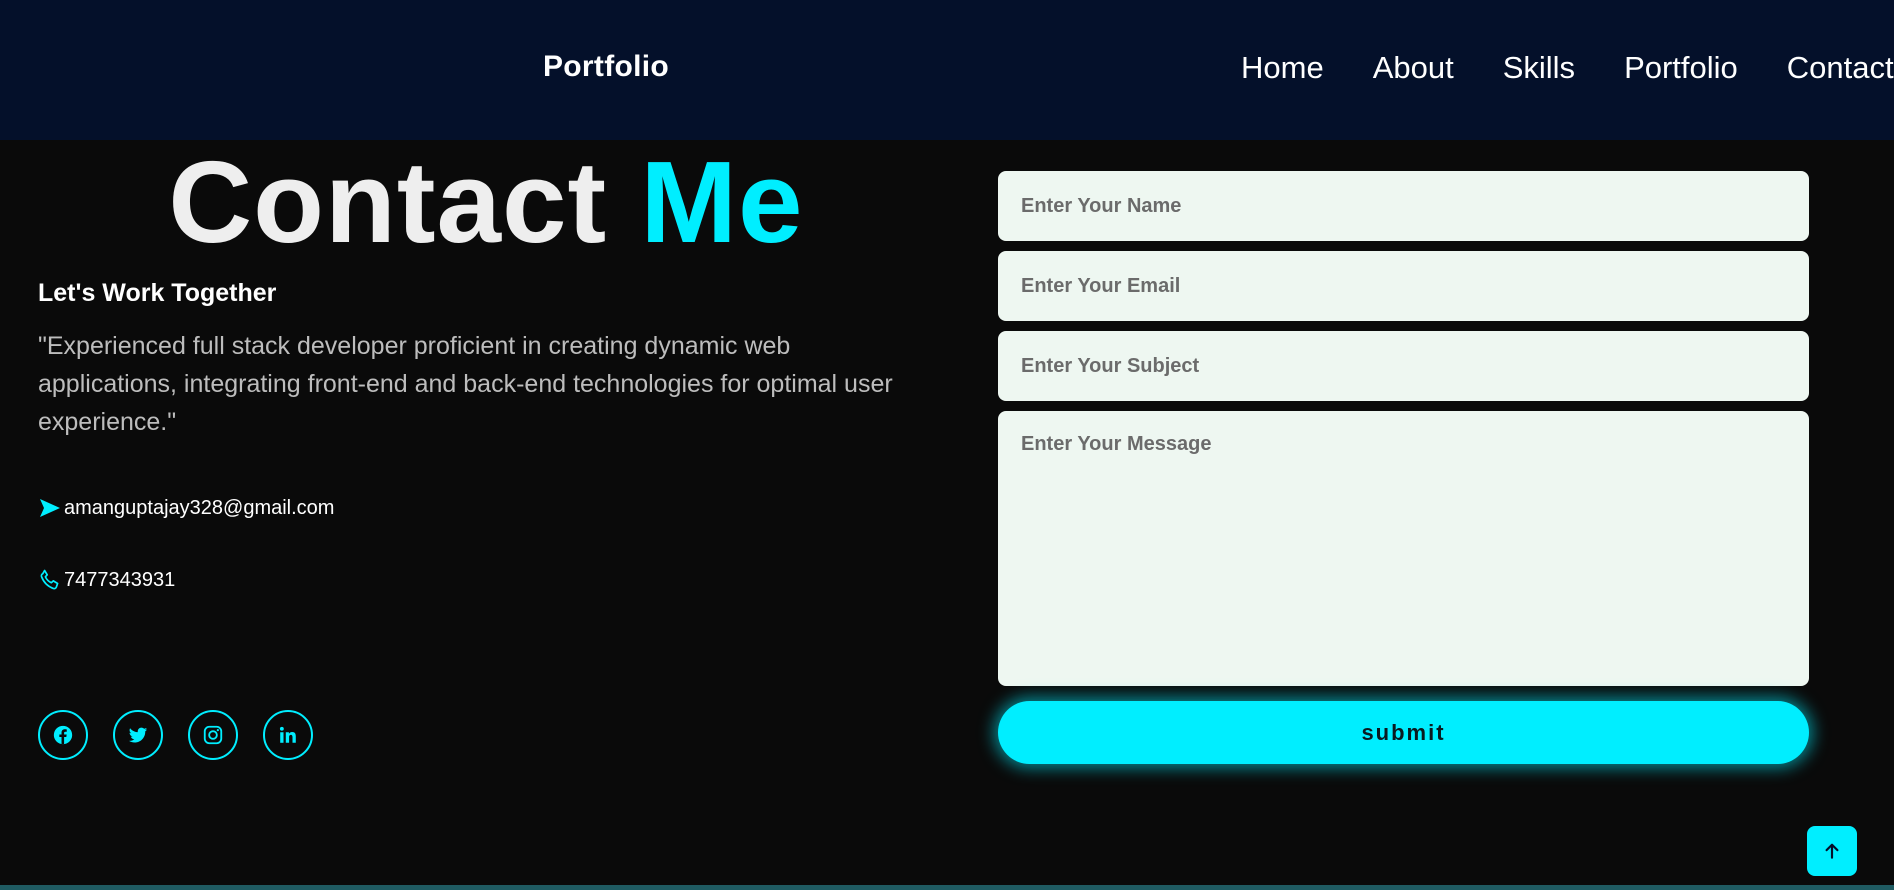 The width and height of the screenshot is (1894, 890). What do you see at coordinates (1539, 68) in the screenshot?
I see `nav-link-skills: Skills` at bounding box center [1539, 68].